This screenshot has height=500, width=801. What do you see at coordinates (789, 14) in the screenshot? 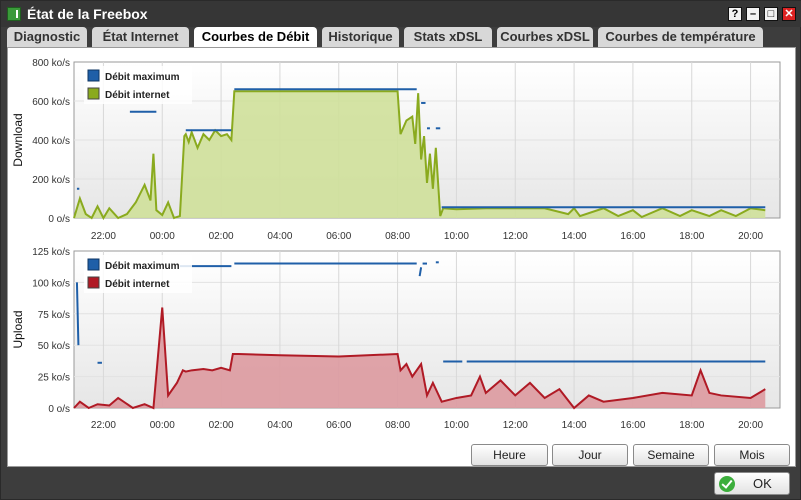
I see `close-button: ✕` at bounding box center [789, 14].